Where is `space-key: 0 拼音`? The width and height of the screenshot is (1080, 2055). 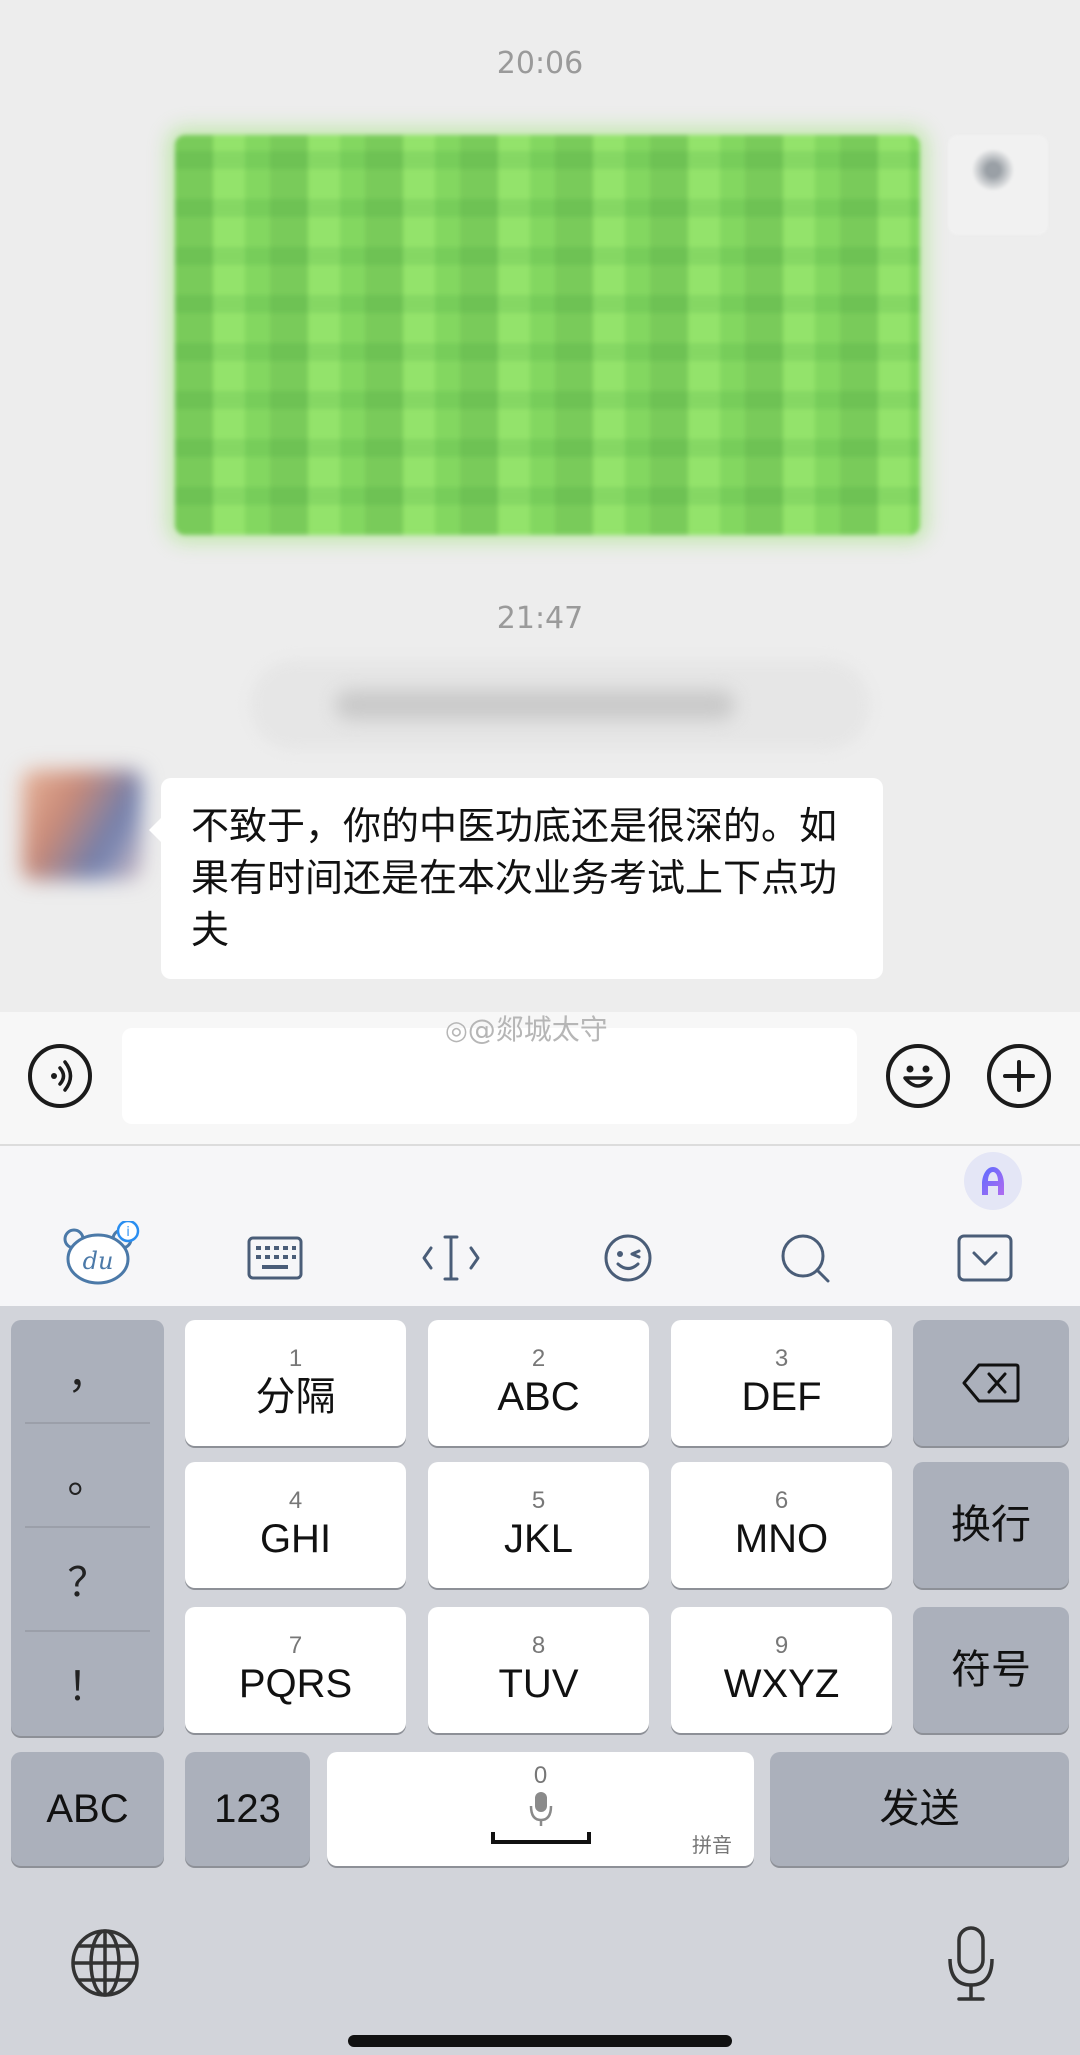
space-key: 0 拼音 is located at coordinates (540, 1809).